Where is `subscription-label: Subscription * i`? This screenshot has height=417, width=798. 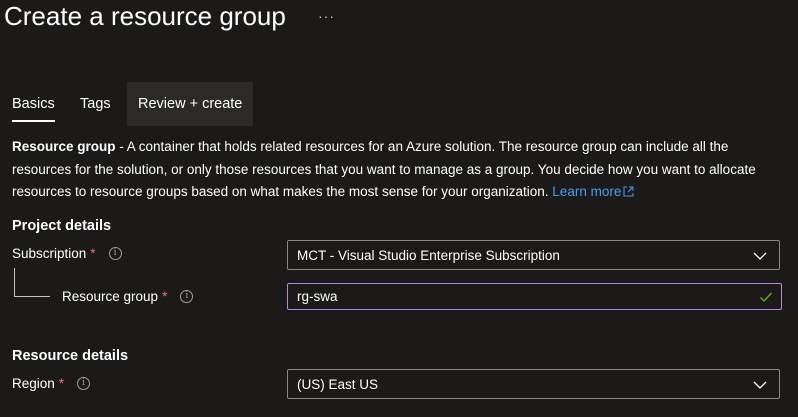 subscription-label: Subscription * i is located at coordinates (67, 253).